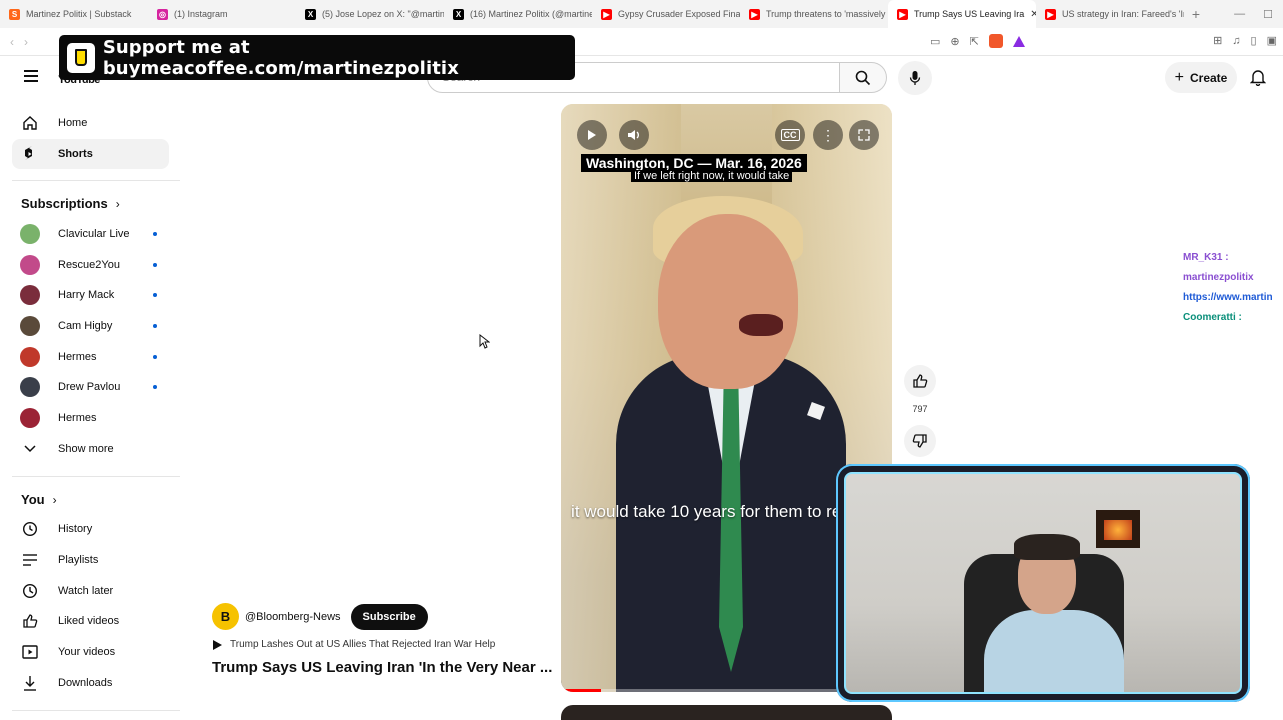 The height and width of the screenshot is (720, 1283). I want to click on next-short-preview, so click(726, 712).